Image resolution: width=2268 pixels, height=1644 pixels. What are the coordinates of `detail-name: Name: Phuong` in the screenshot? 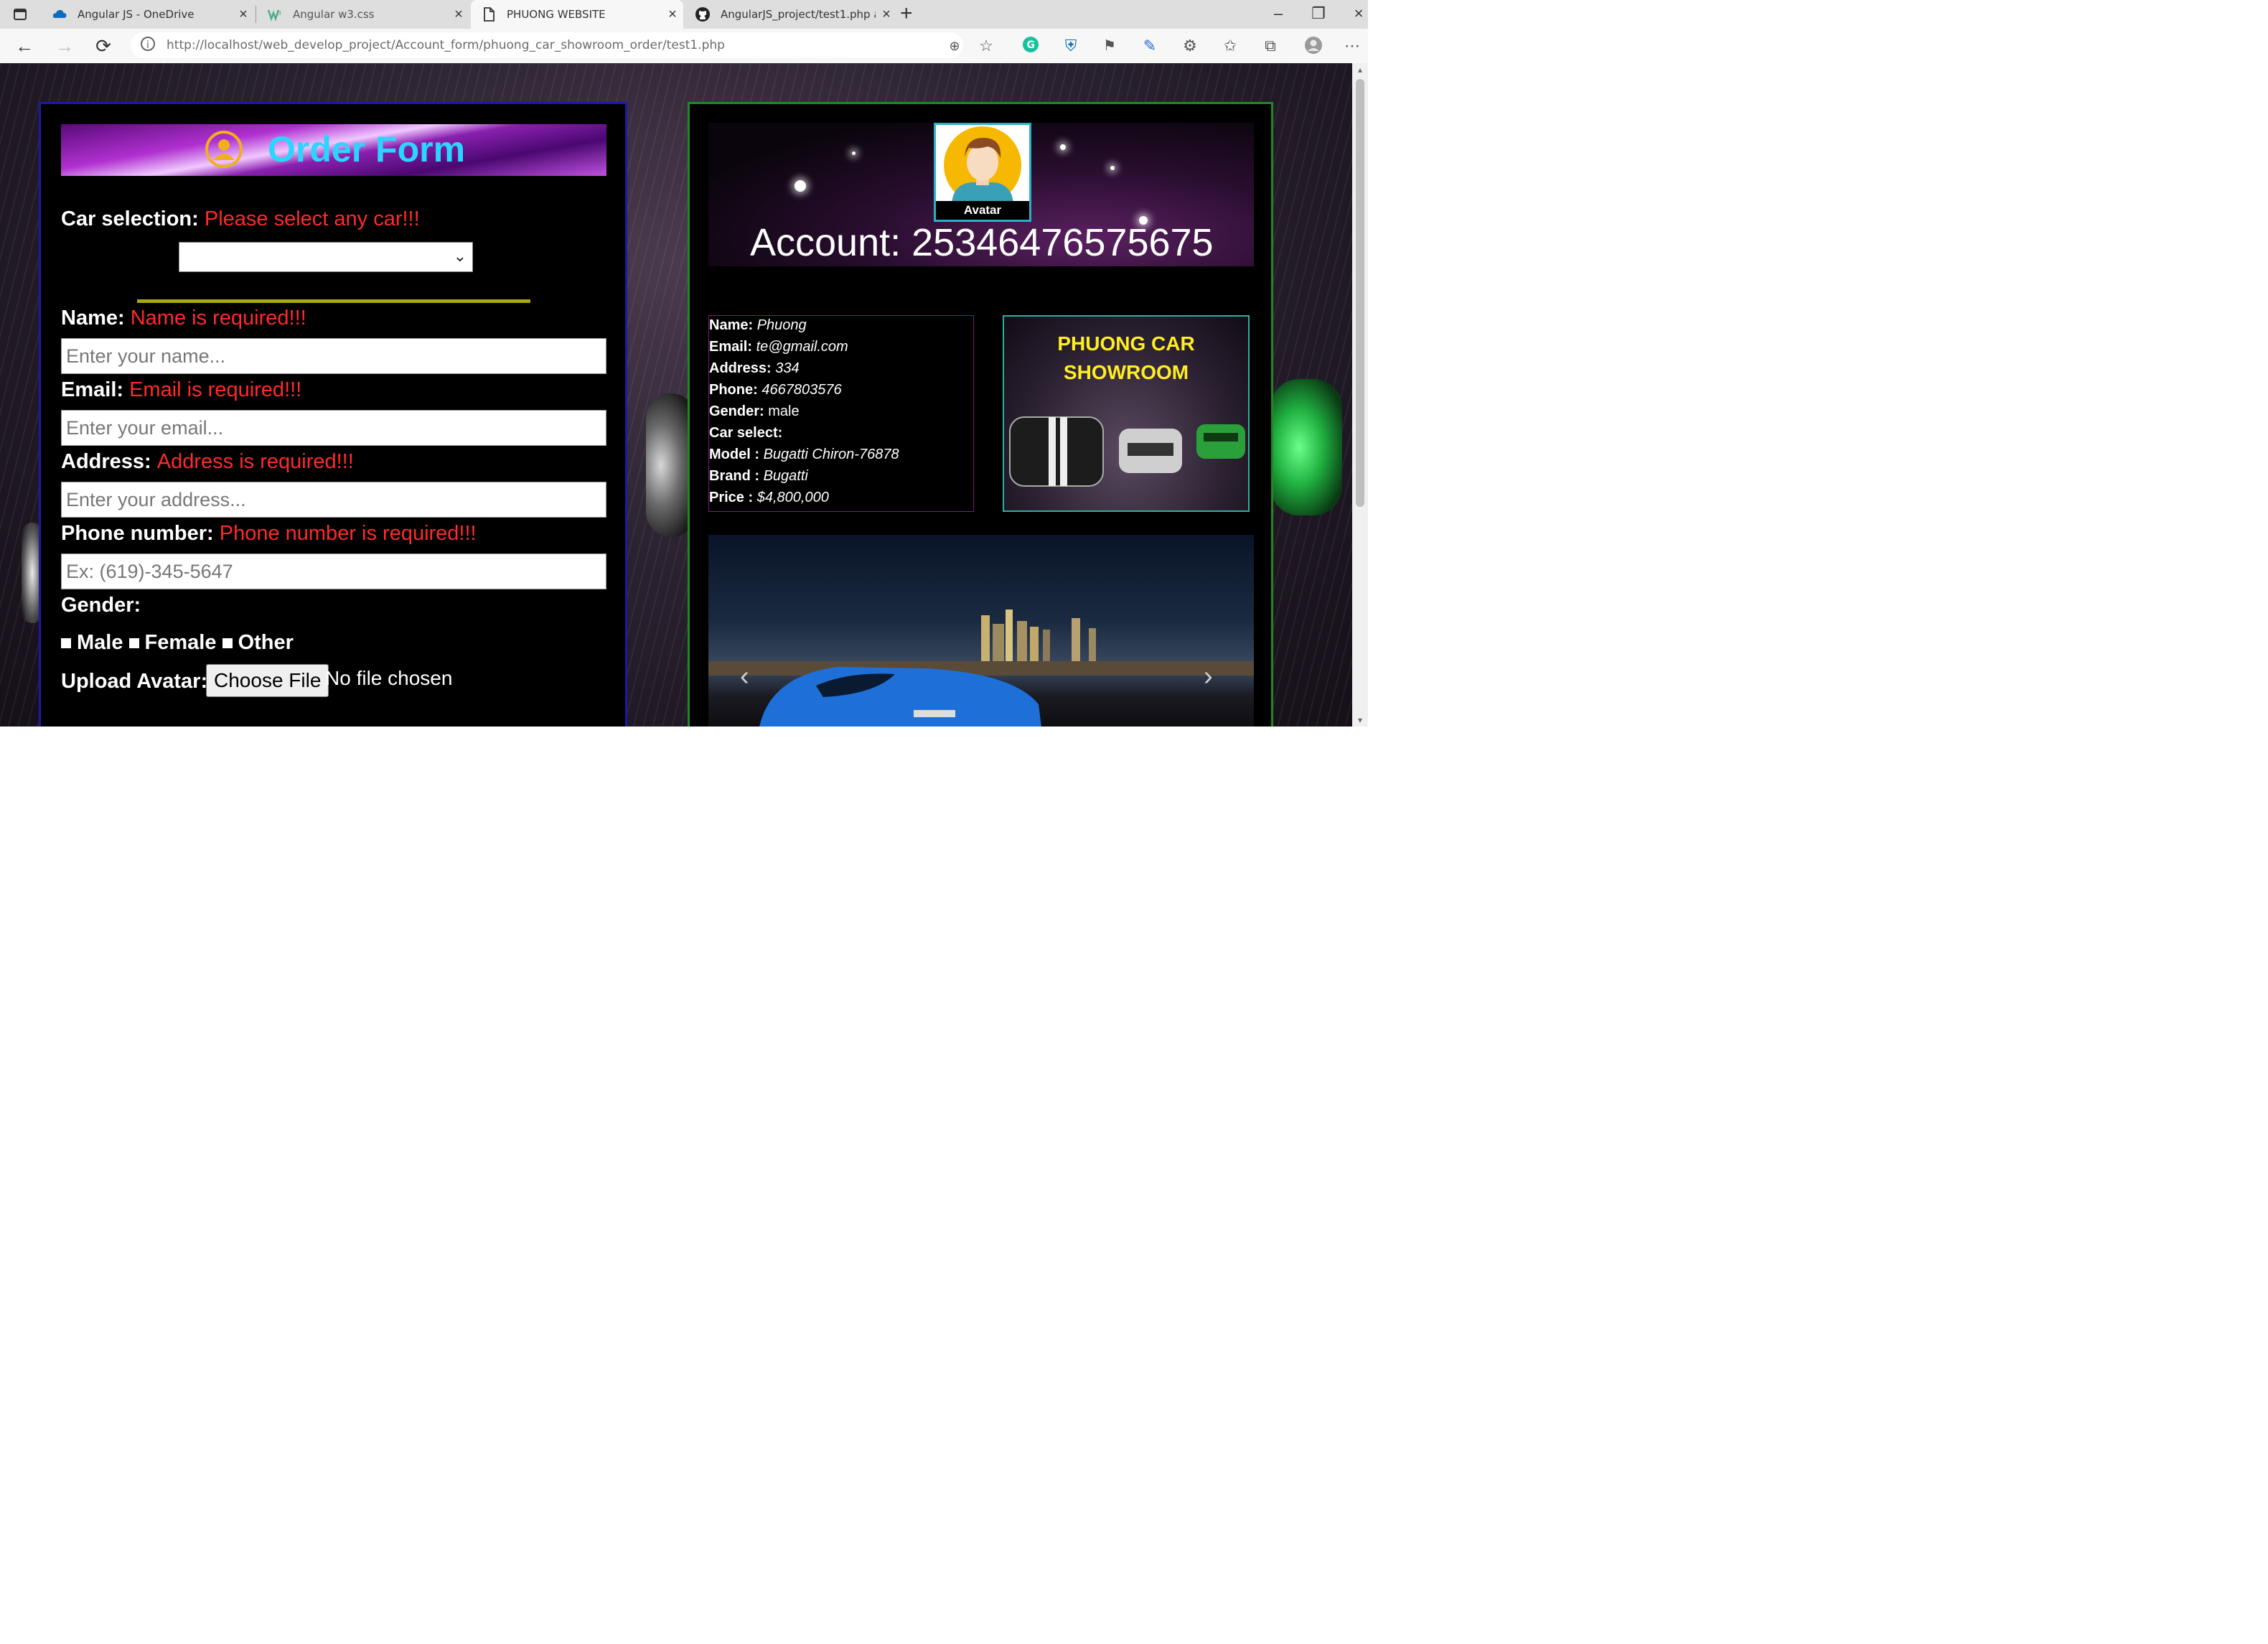 It's located at (758, 325).